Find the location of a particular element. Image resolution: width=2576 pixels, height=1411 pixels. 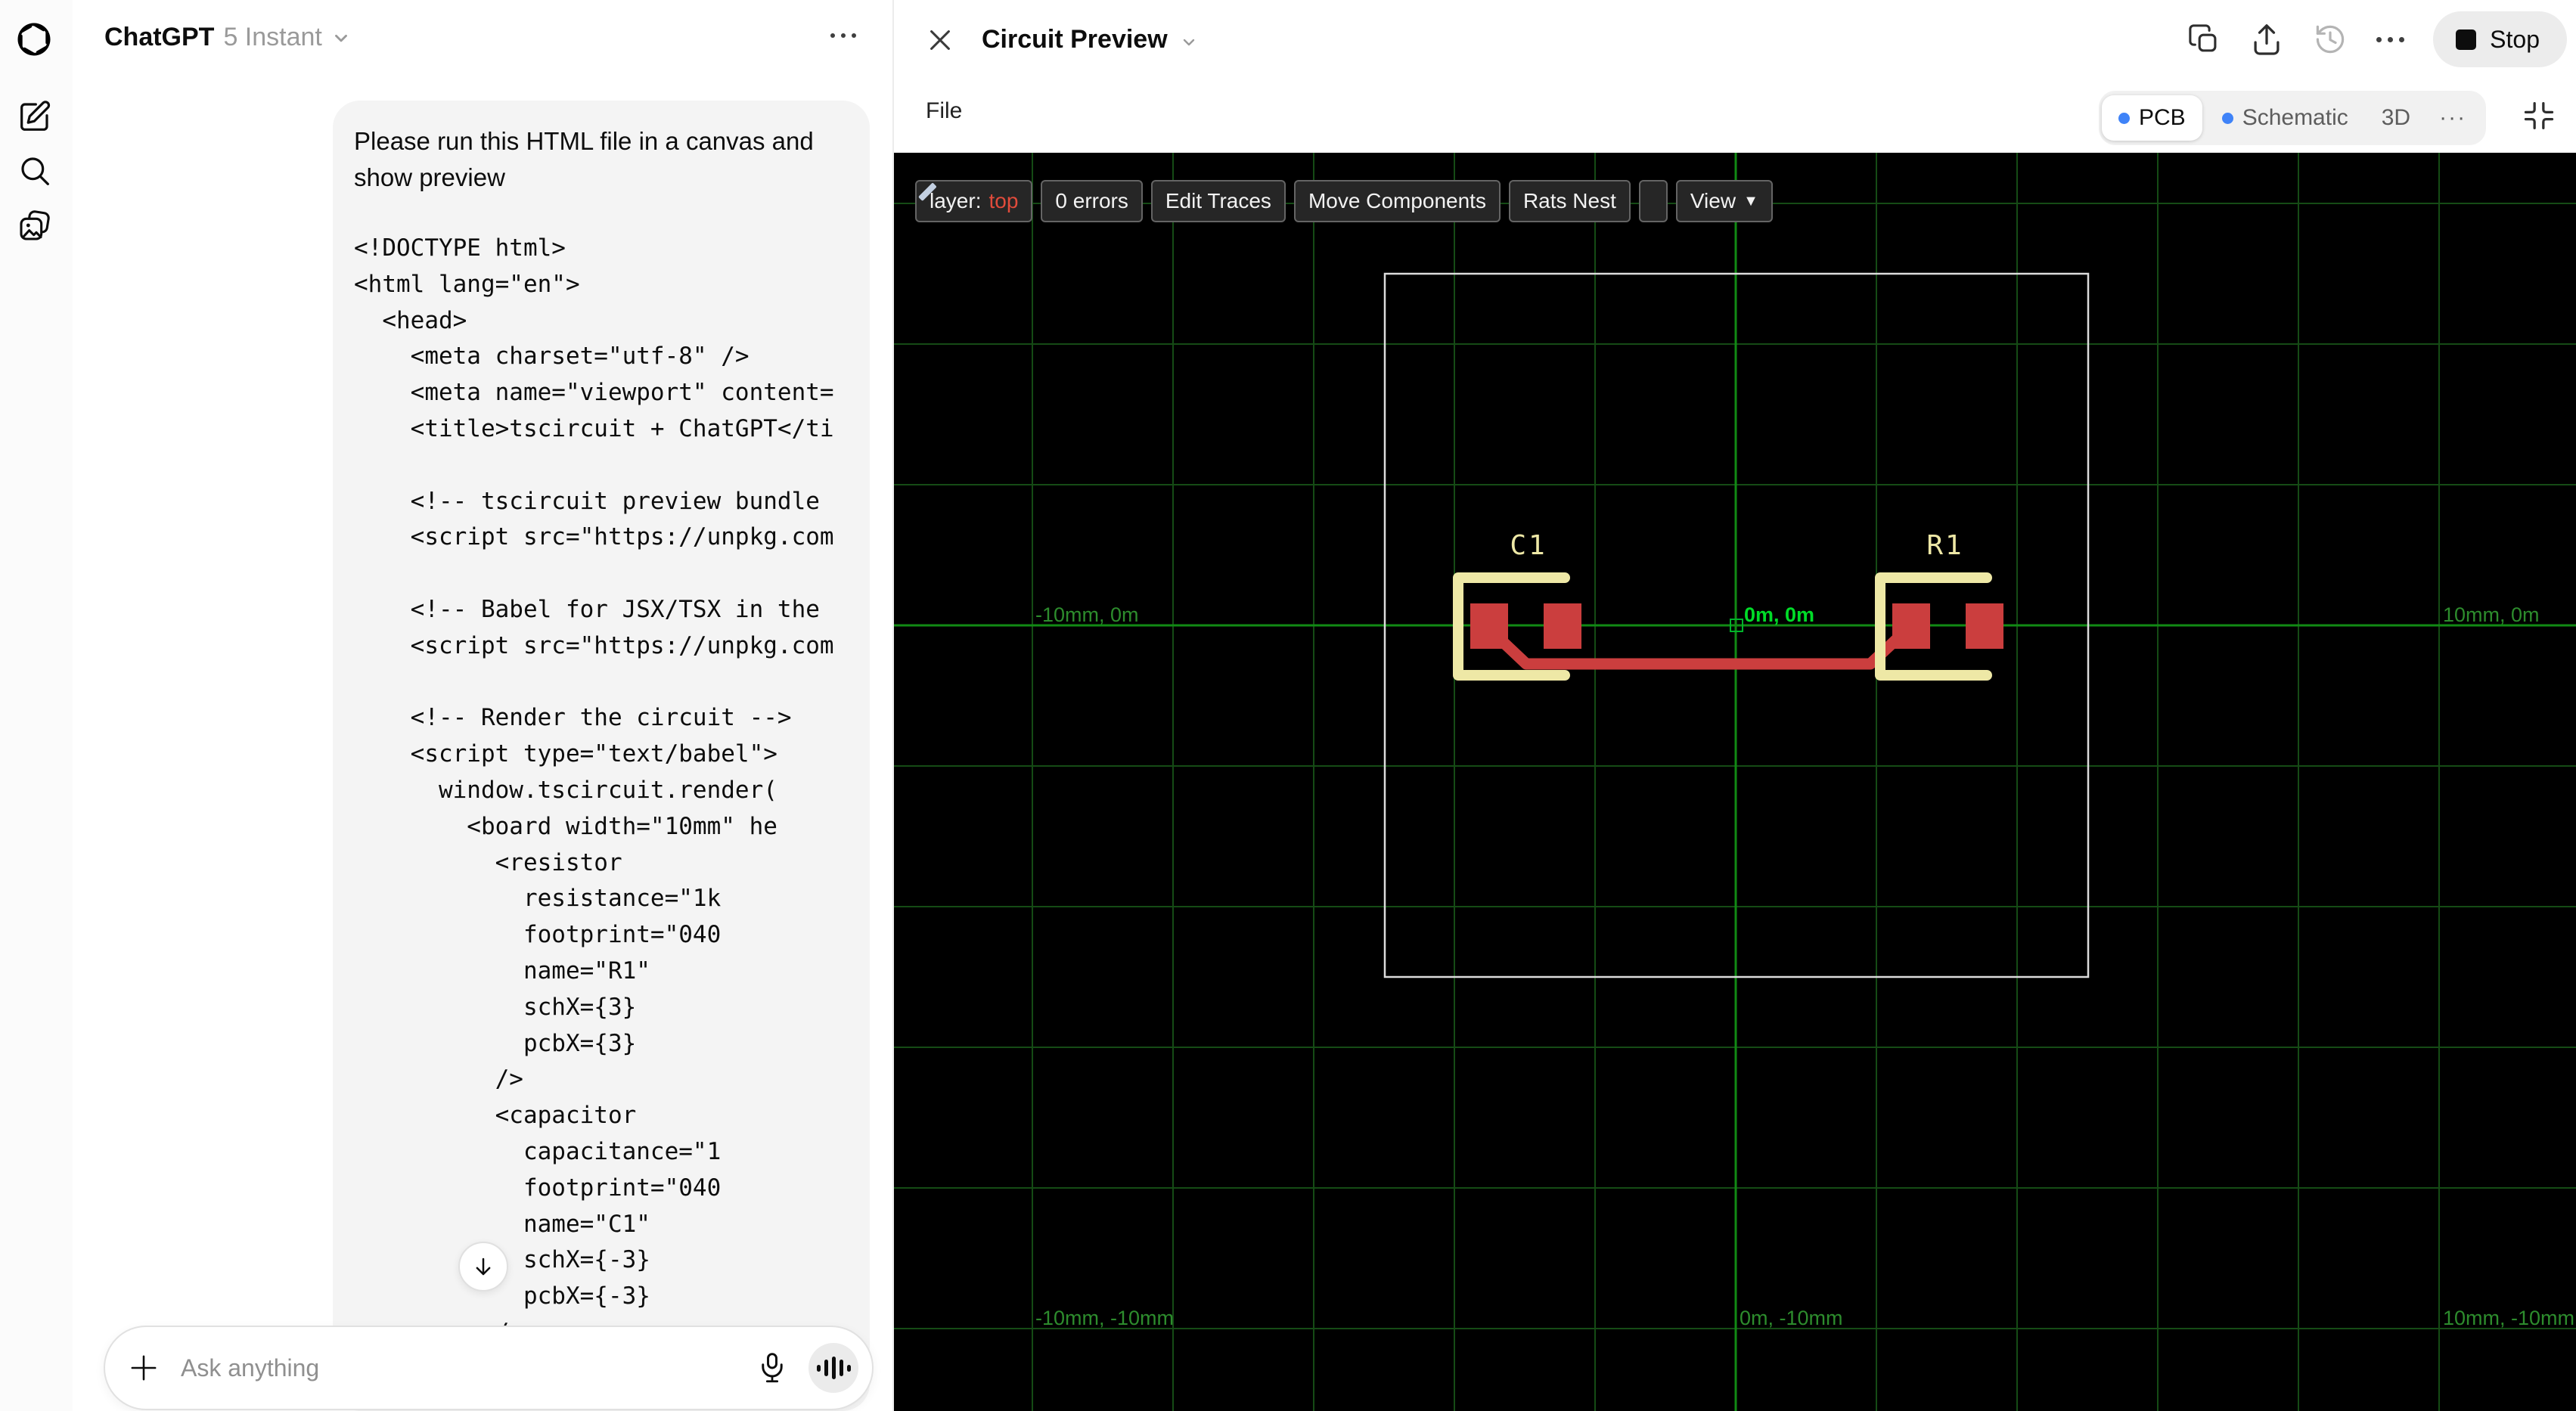

new-chat-button is located at coordinates (34, 116).